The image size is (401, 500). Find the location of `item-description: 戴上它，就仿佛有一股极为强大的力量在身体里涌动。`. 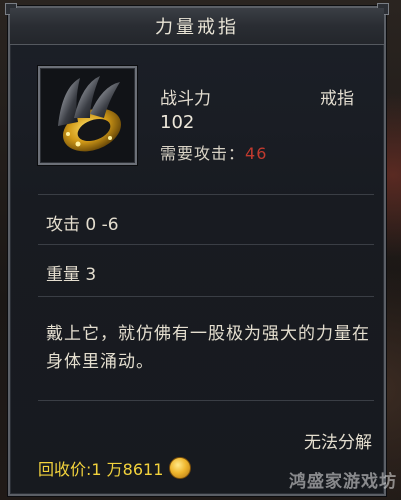

item-description: 戴上它，就仿佛有一股极为强大的力量在身体里涌动。 is located at coordinates (208, 348).